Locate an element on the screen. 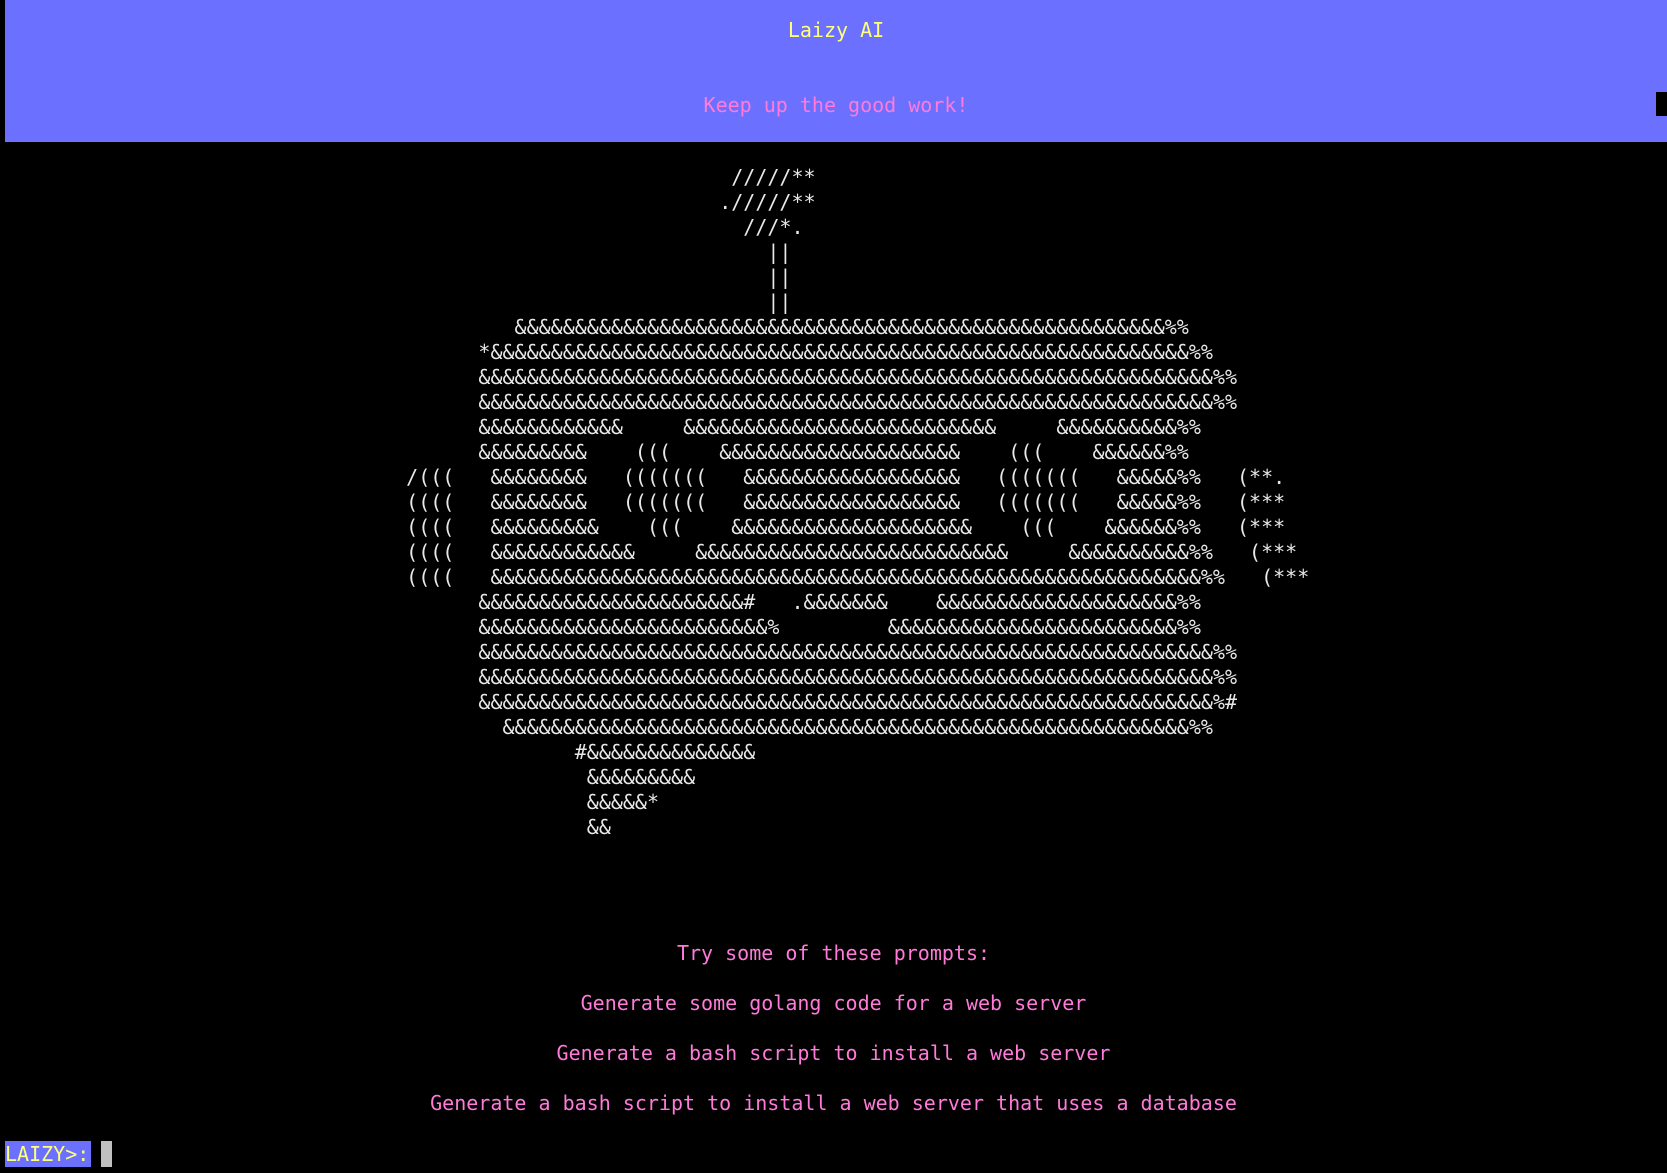 This screenshot has width=1667, height=1173. app-title: Laizy AI is located at coordinates (836, 30).